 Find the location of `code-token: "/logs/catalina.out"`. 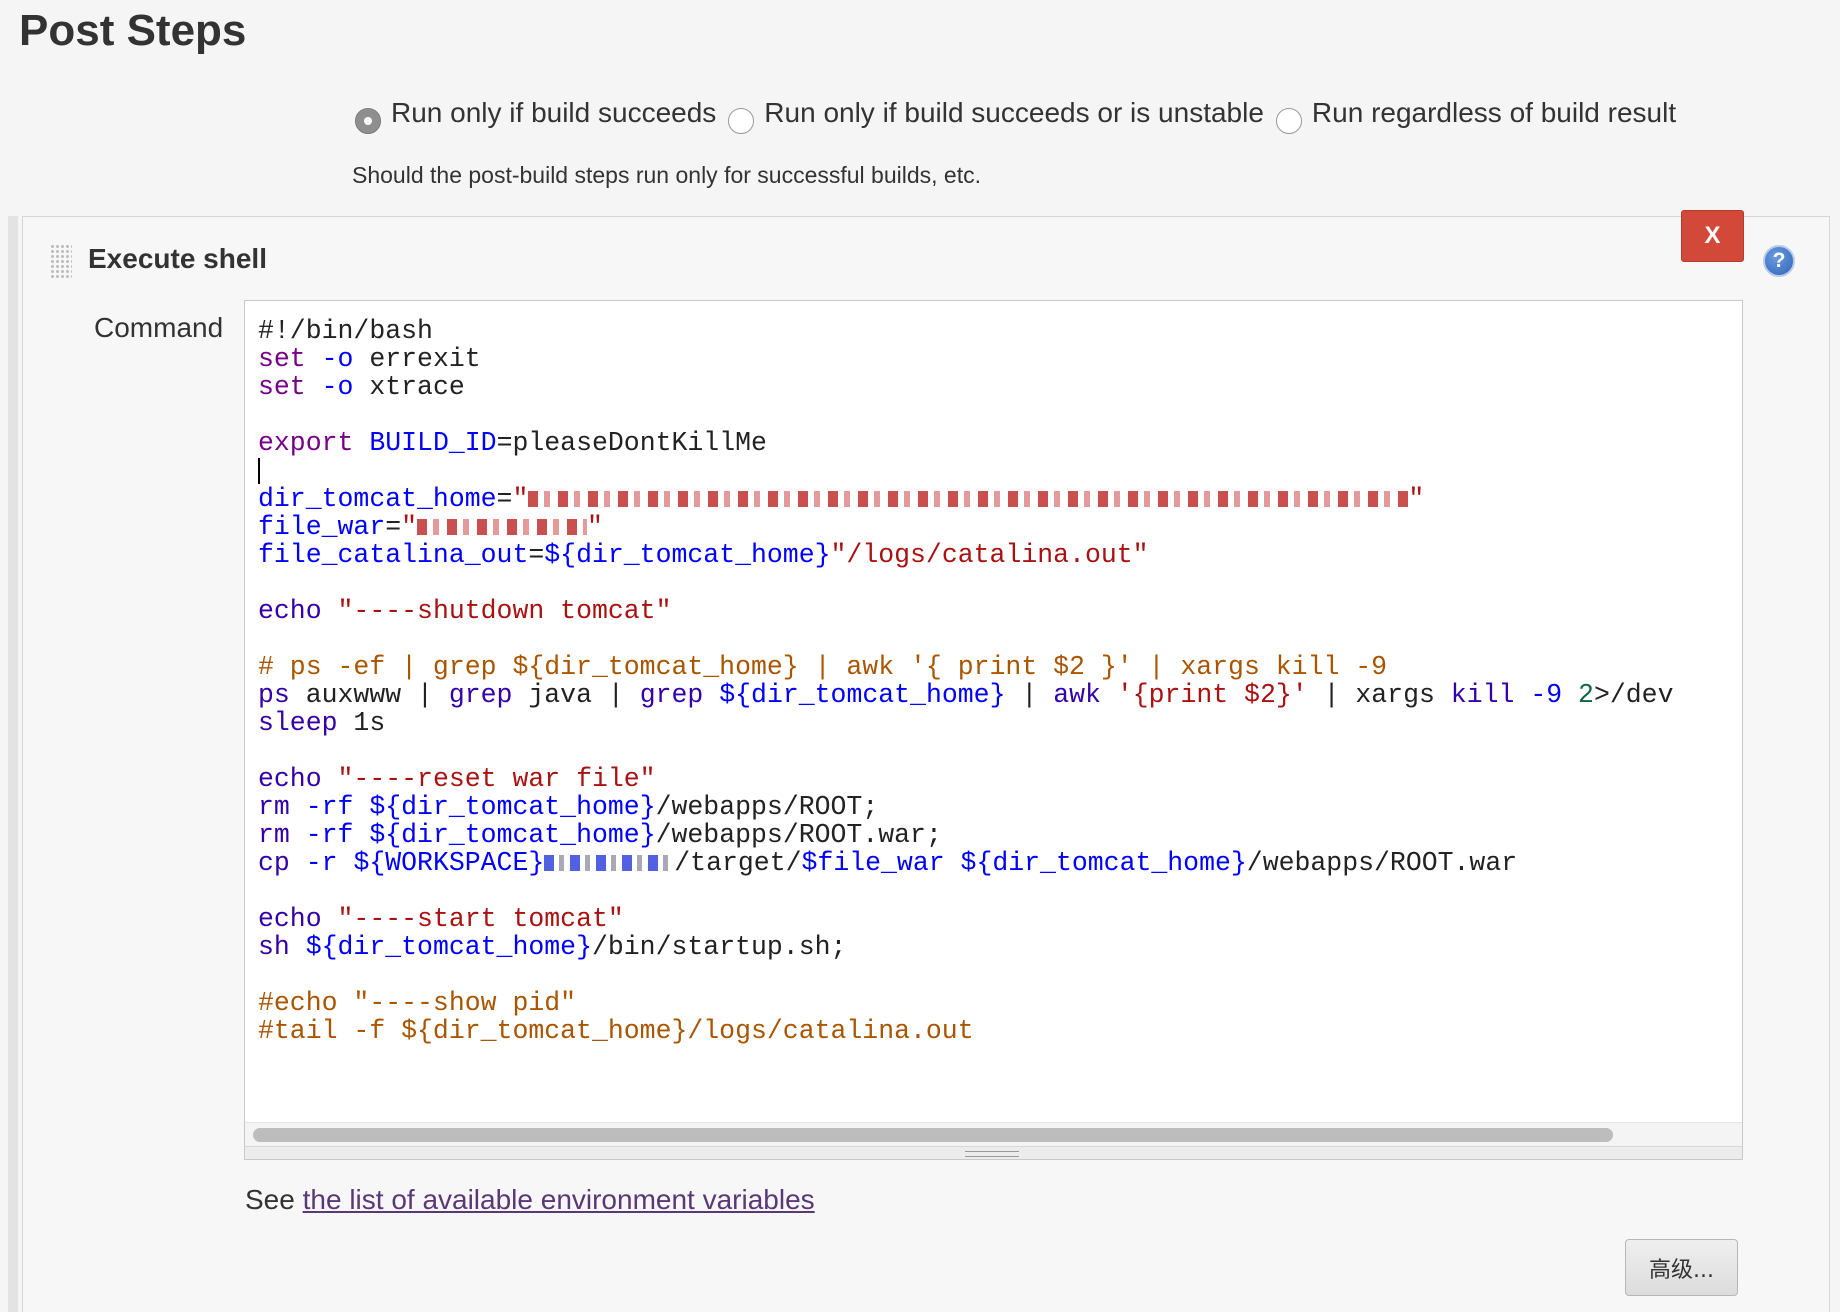

code-token: "/logs/catalina.out" is located at coordinates (989, 555).